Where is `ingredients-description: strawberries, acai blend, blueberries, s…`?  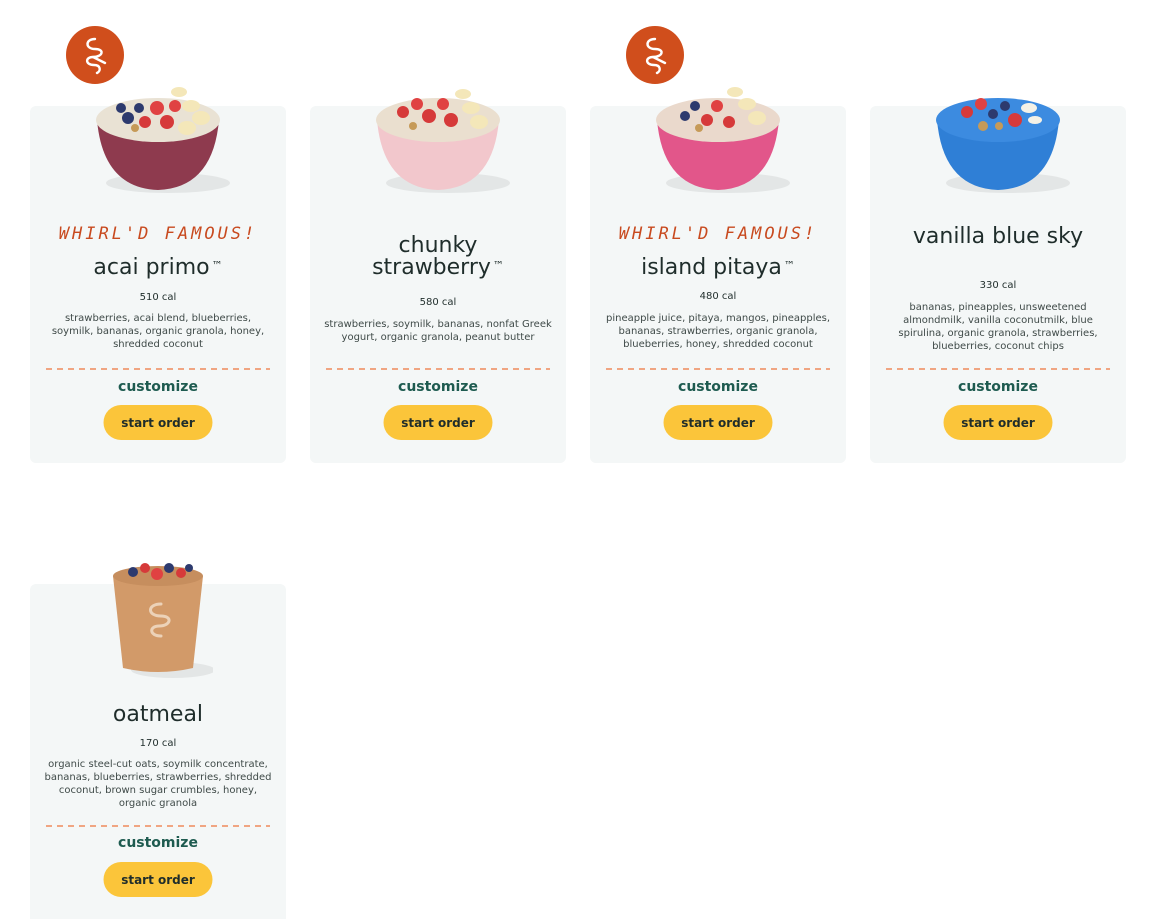 ingredients-description: strawberries, acai blend, blueberries, s… is located at coordinates (158, 331).